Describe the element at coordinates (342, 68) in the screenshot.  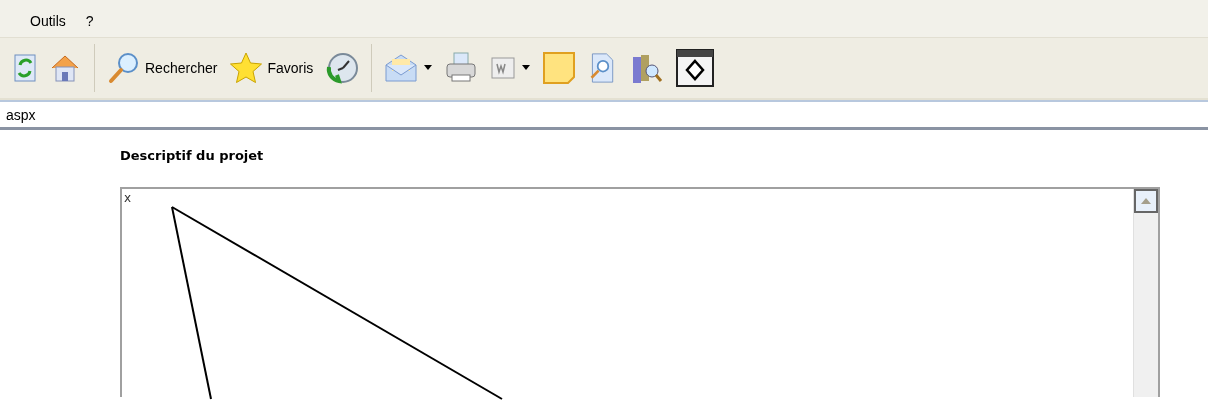
I see `clock-icon` at that location.